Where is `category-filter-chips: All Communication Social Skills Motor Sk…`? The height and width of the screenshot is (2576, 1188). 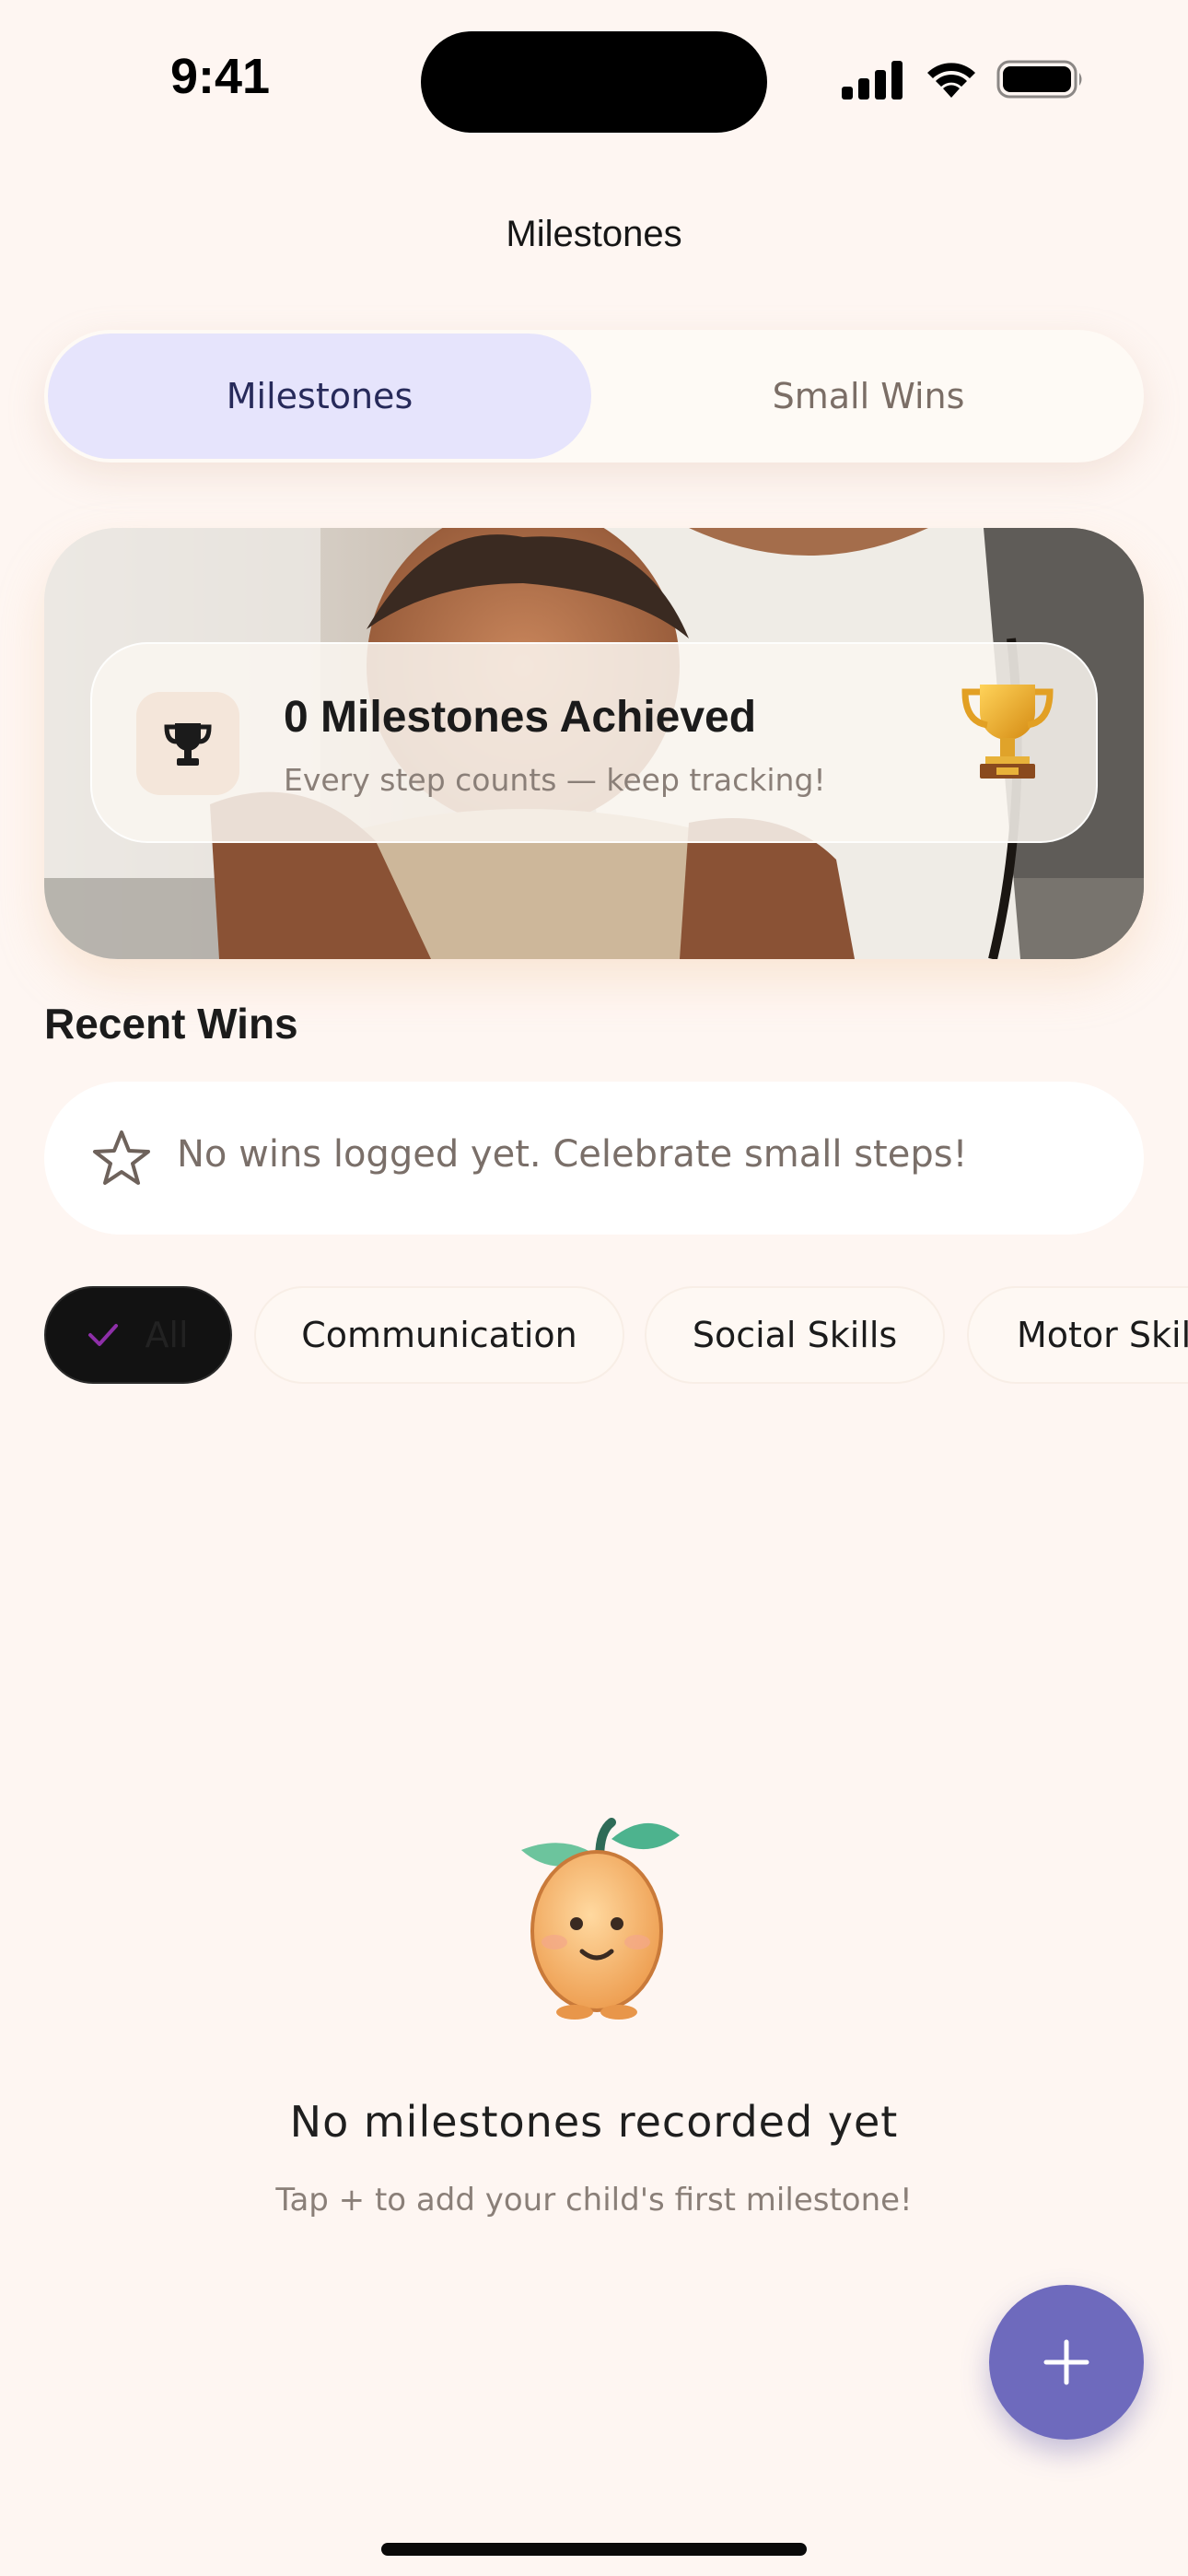 category-filter-chips: All Communication Social Skills Motor Sk… is located at coordinates (594, 1336).